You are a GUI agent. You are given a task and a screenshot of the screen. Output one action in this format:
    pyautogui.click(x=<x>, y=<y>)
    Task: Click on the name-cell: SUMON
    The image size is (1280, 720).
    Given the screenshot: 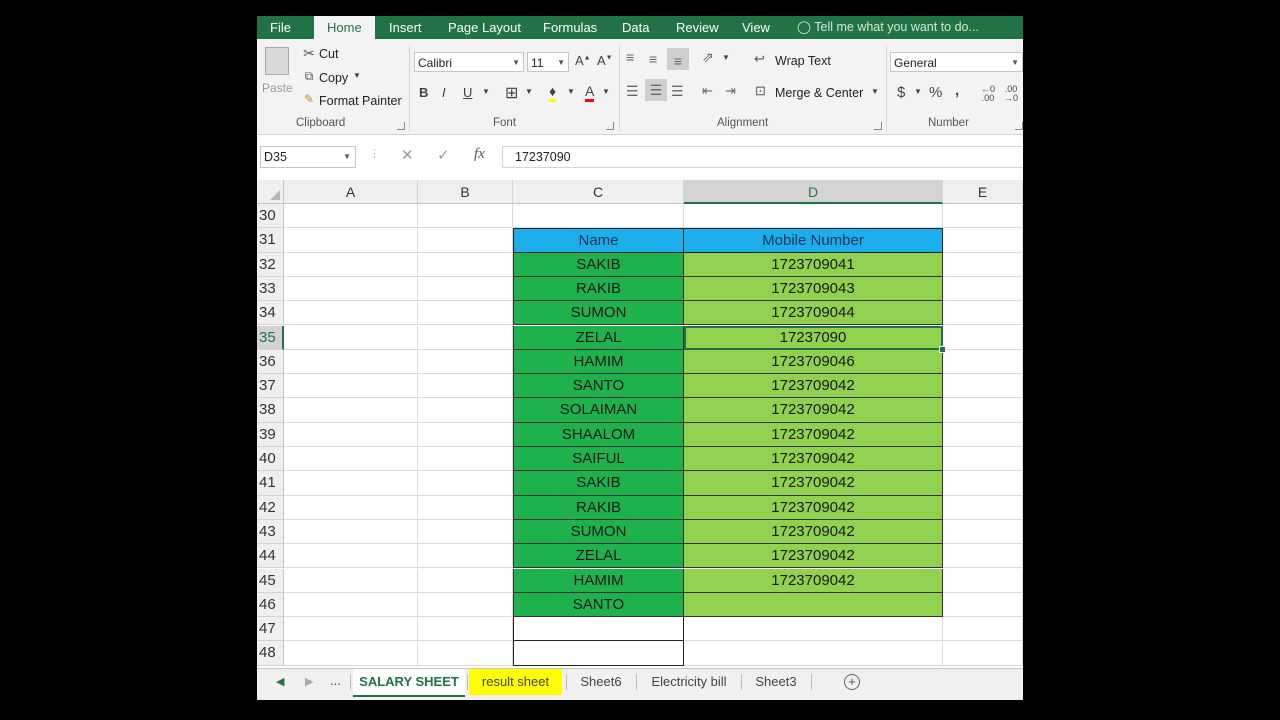 What is the action you would take?
    pyautogui.click(x=598, y=532)
    